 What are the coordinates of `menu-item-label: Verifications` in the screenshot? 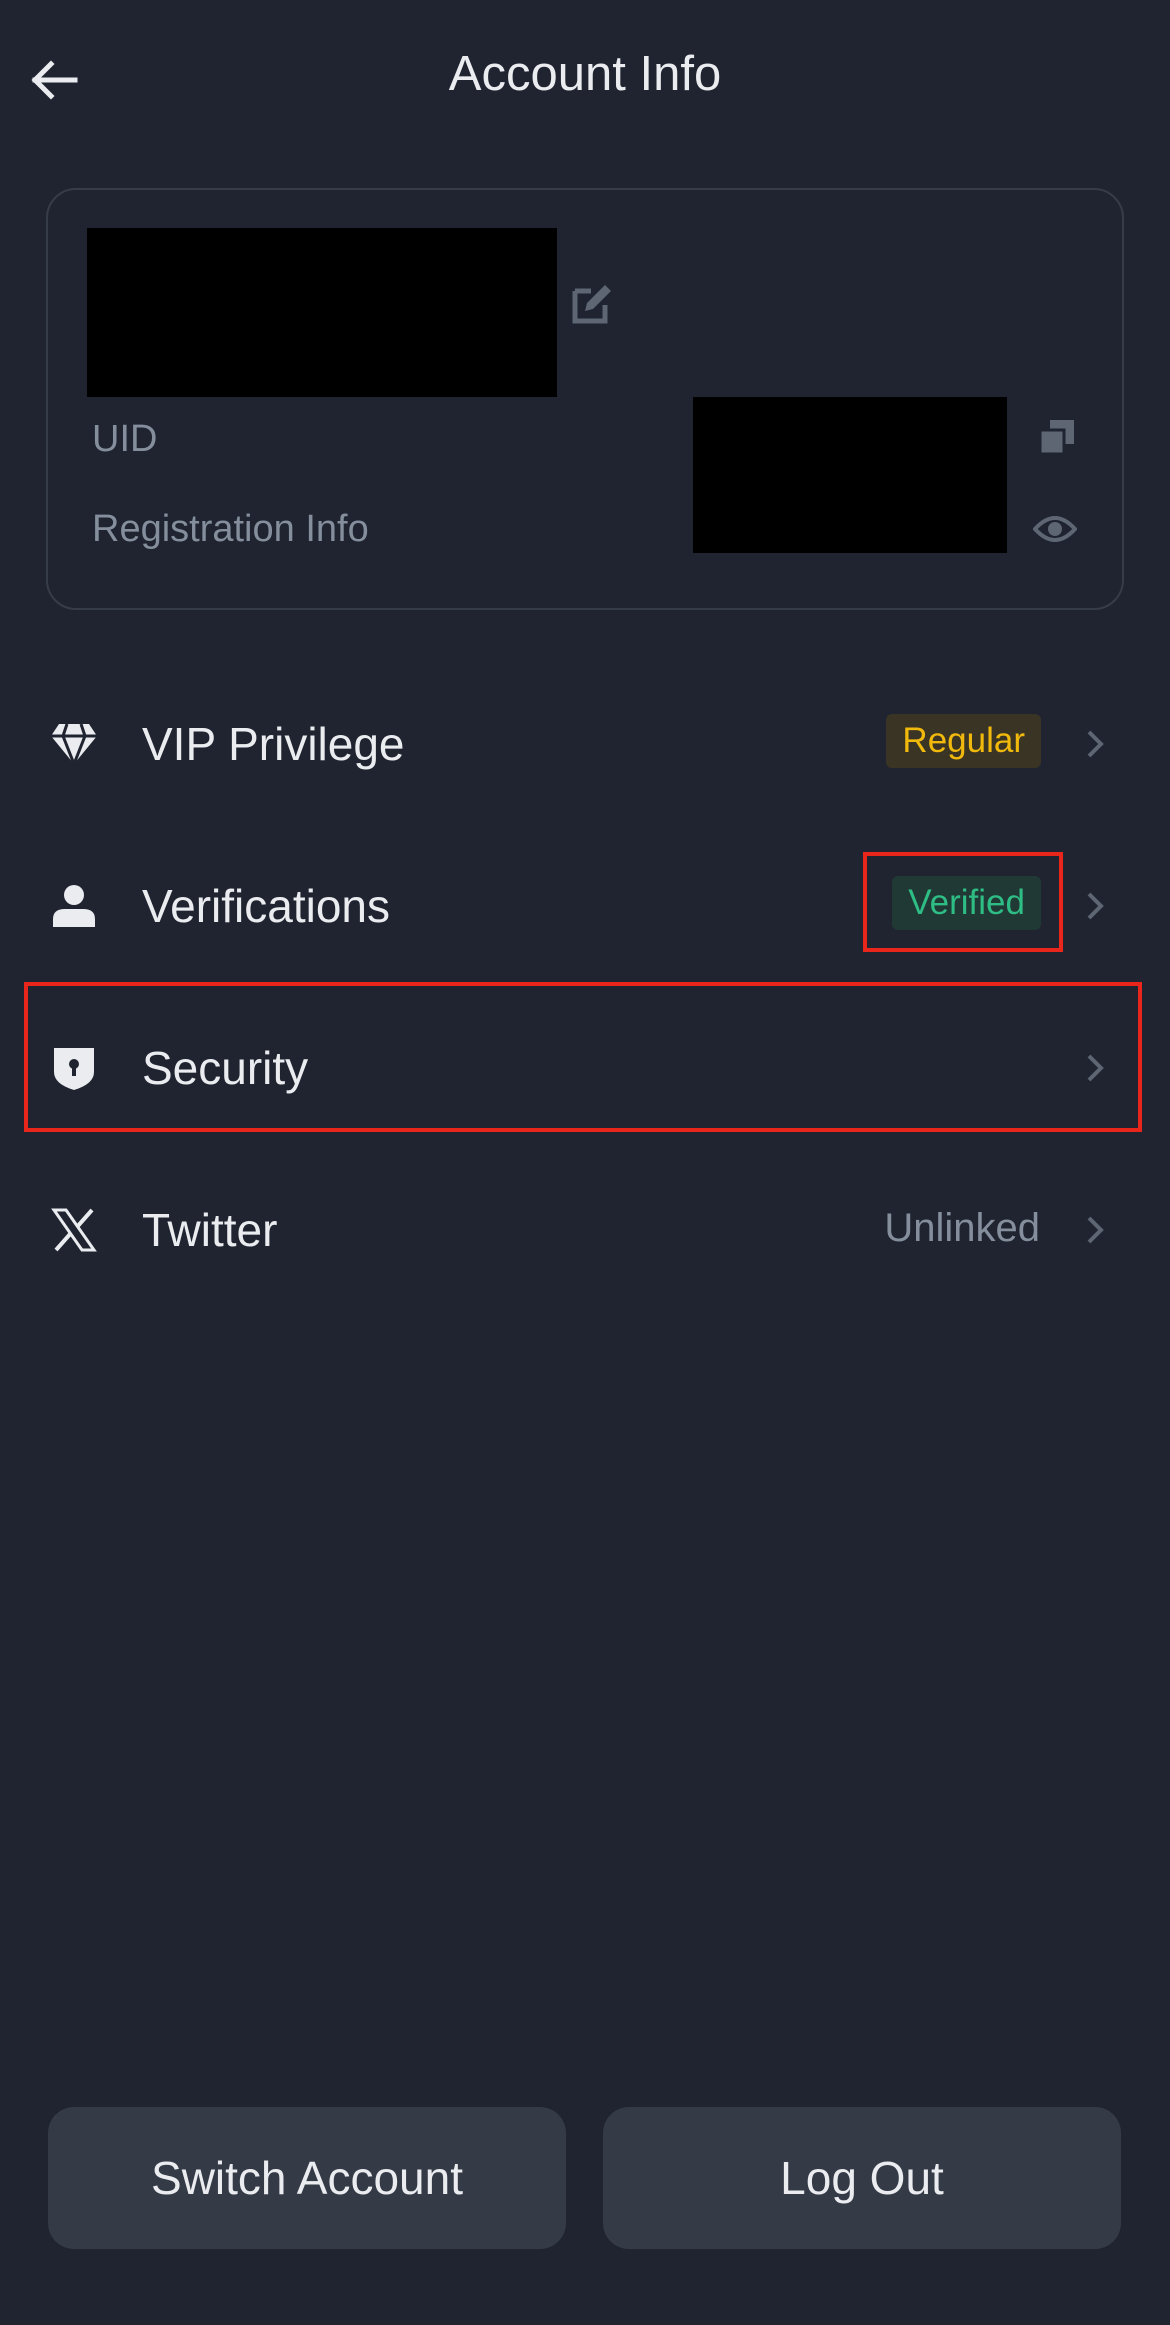 It's located at (266, 906).